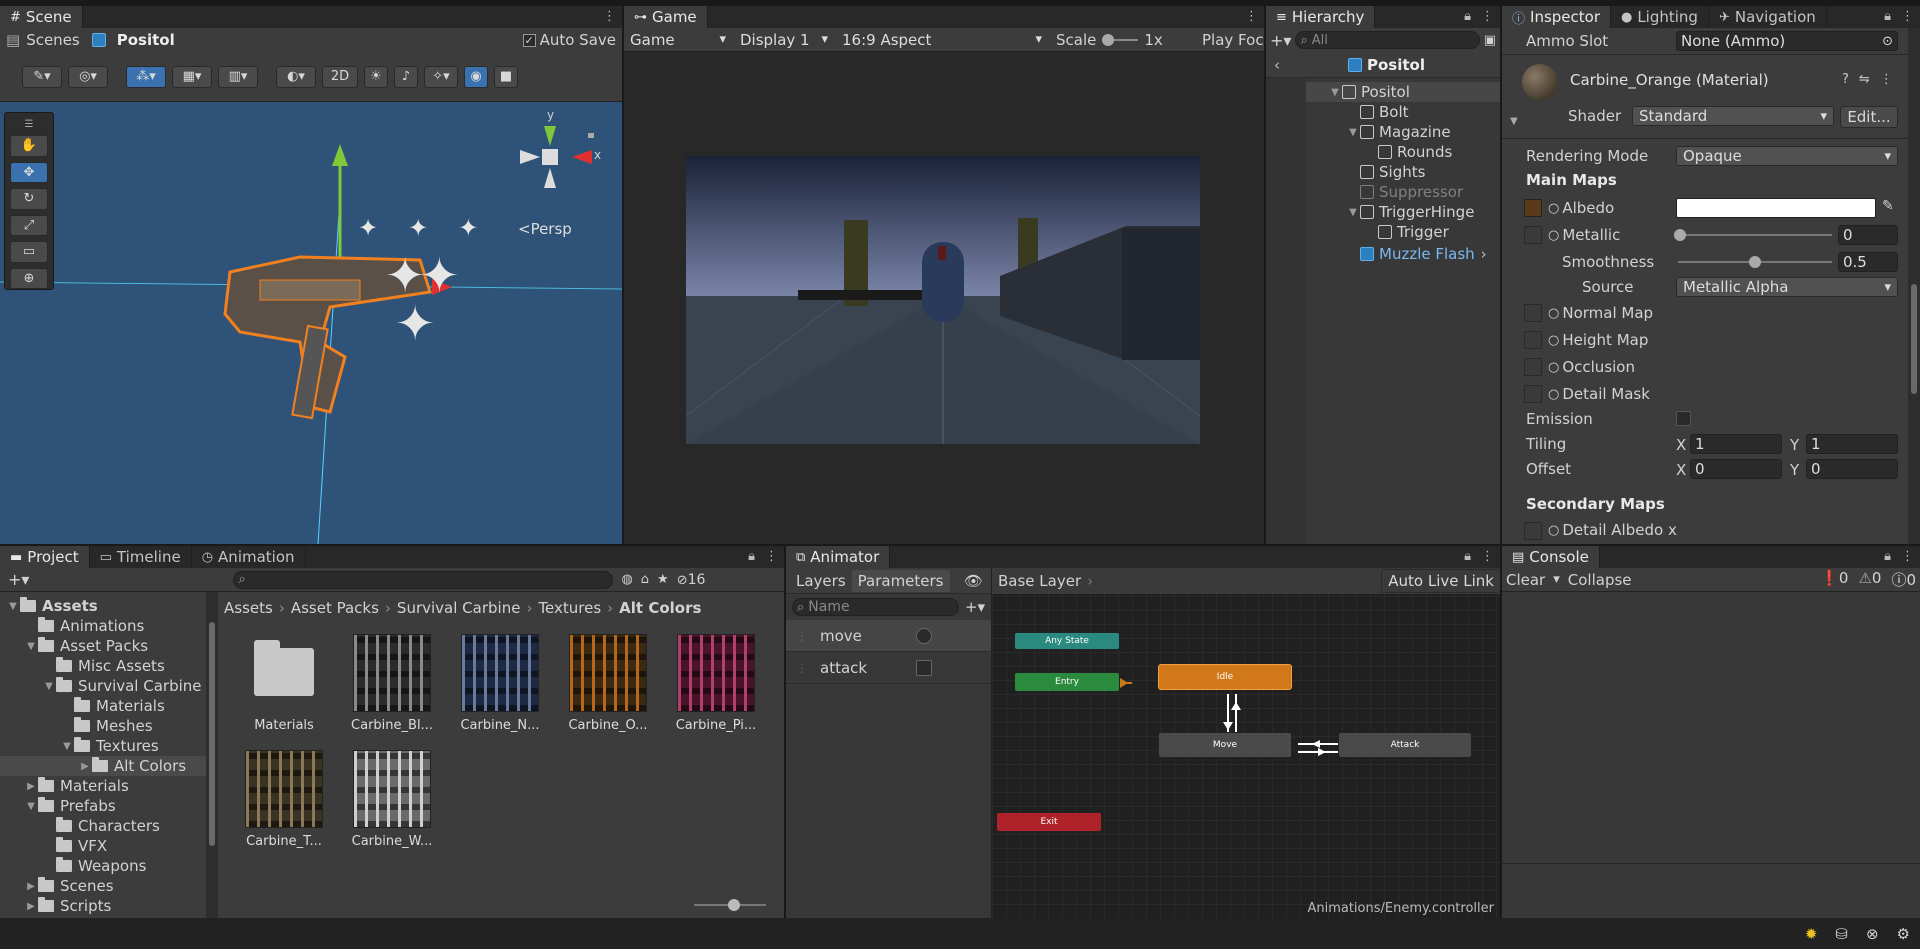 The width and height of the screenshot is (1920, 949). What do you see at coordinates (1556, 579) in the screenshot?
I see `clear-options-icon: ▾` at bounding box center [1556, 579].